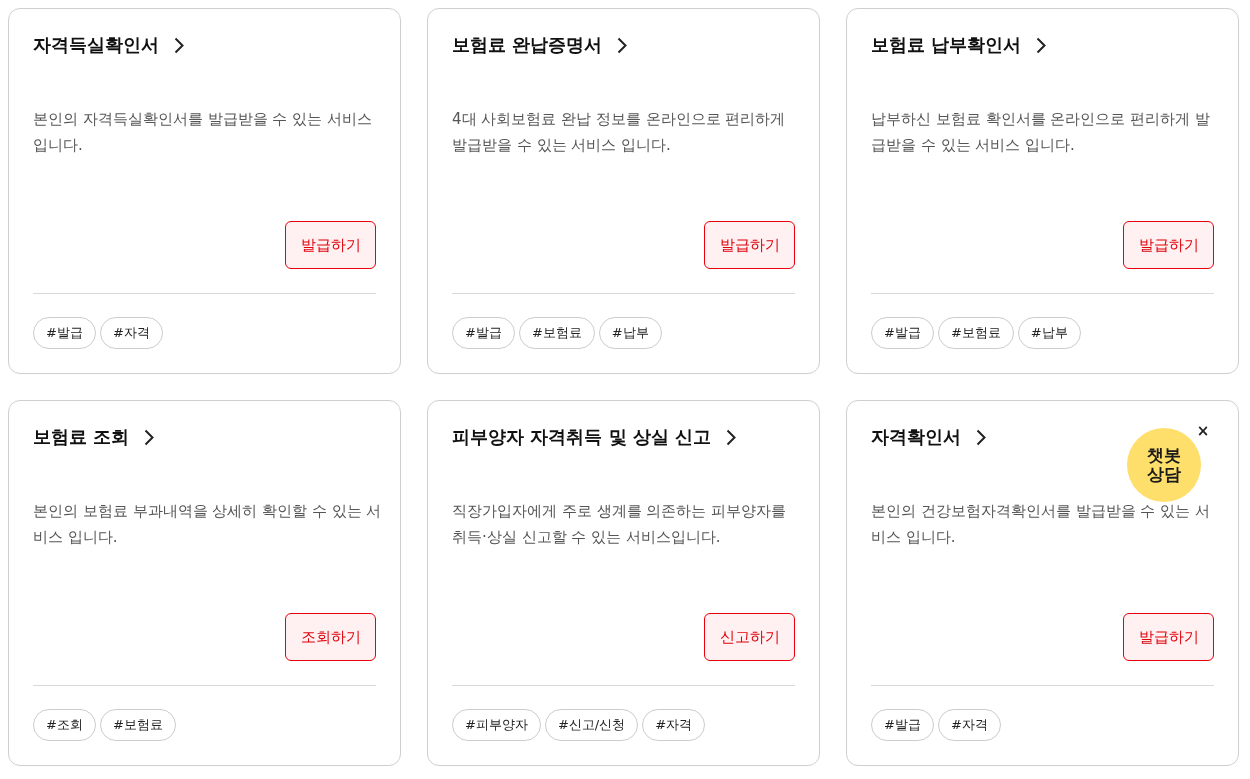  I want to click on card-title-link: 보험료 조회, so click(94, 437).